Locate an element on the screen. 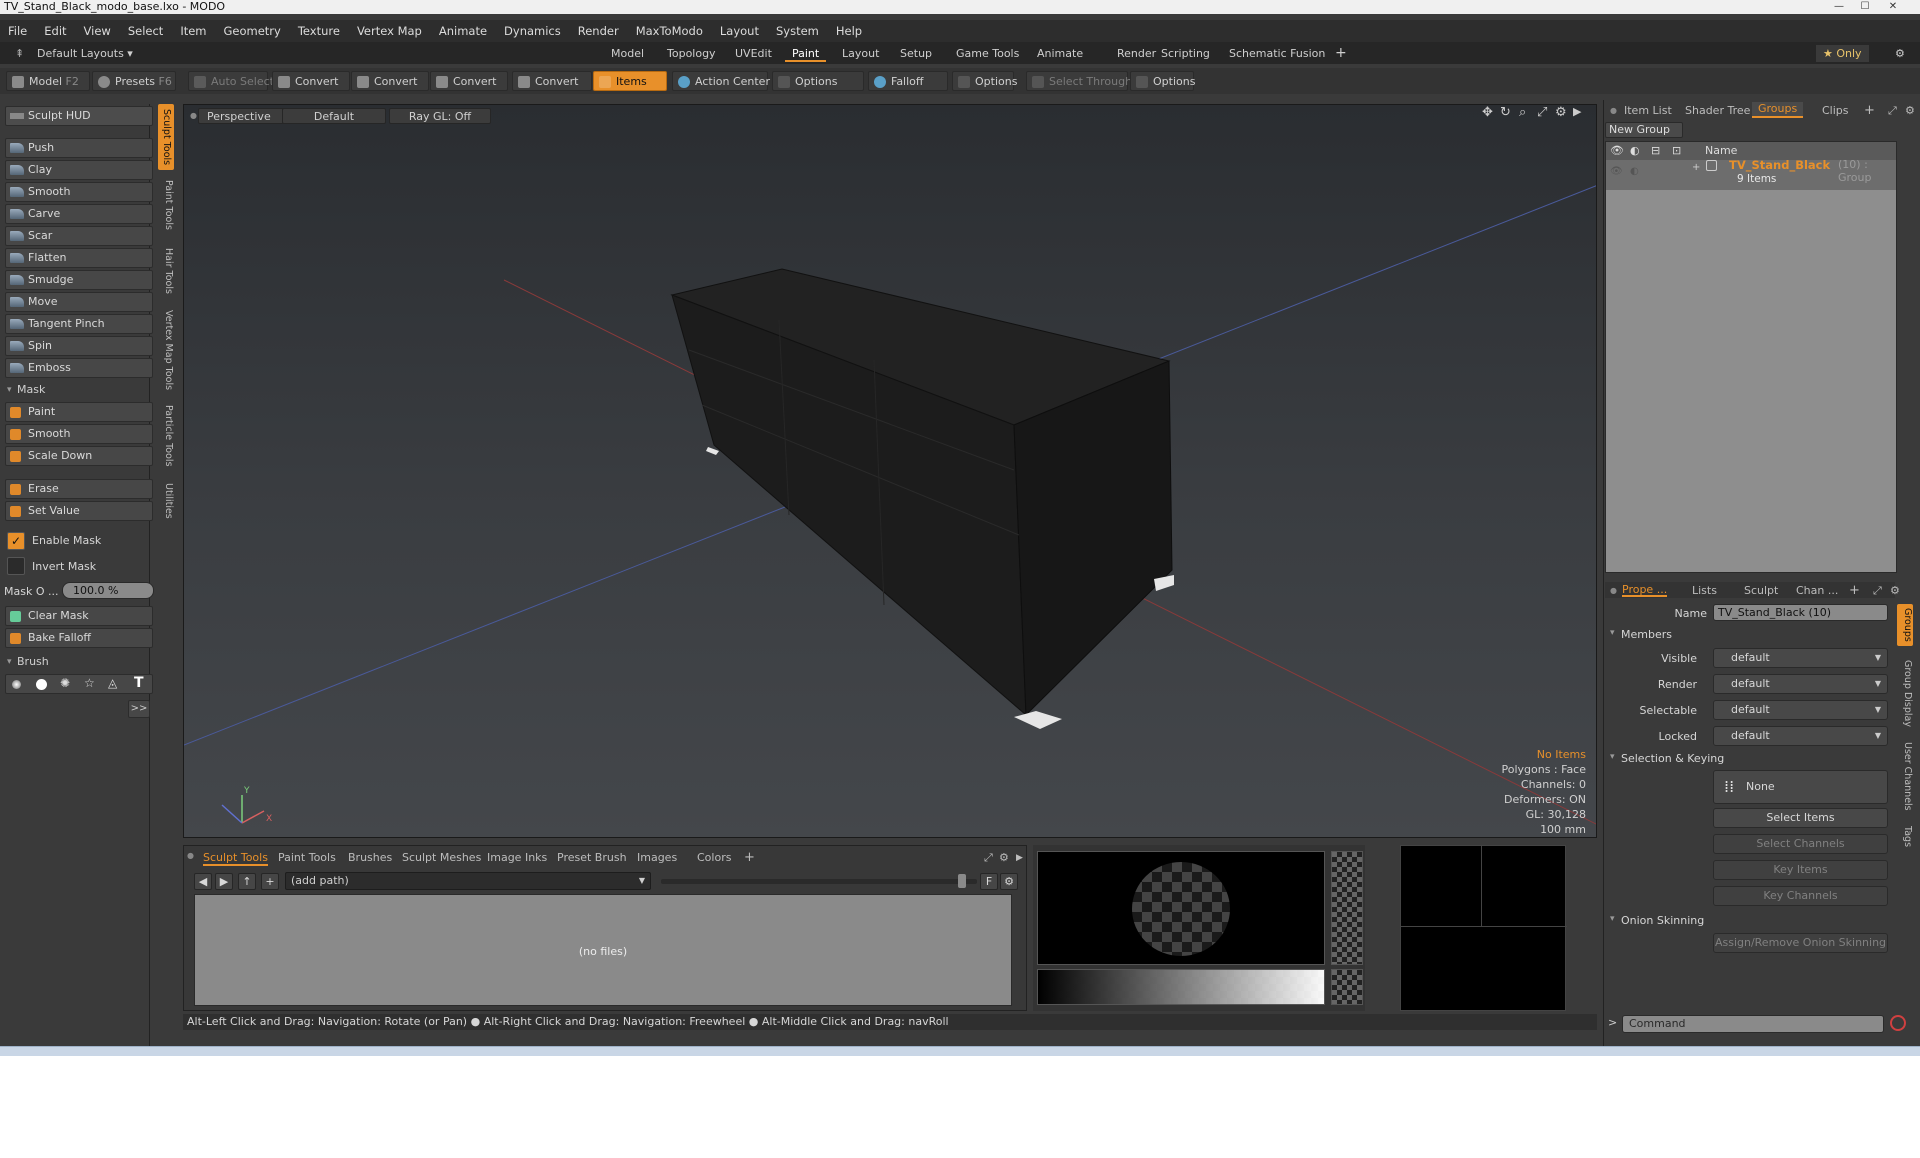 The height and width of the screenshot is (1158, 1920). onion-skinning-button: Assign/Remove Onion Skinning is located at coordinates (1800, 943).